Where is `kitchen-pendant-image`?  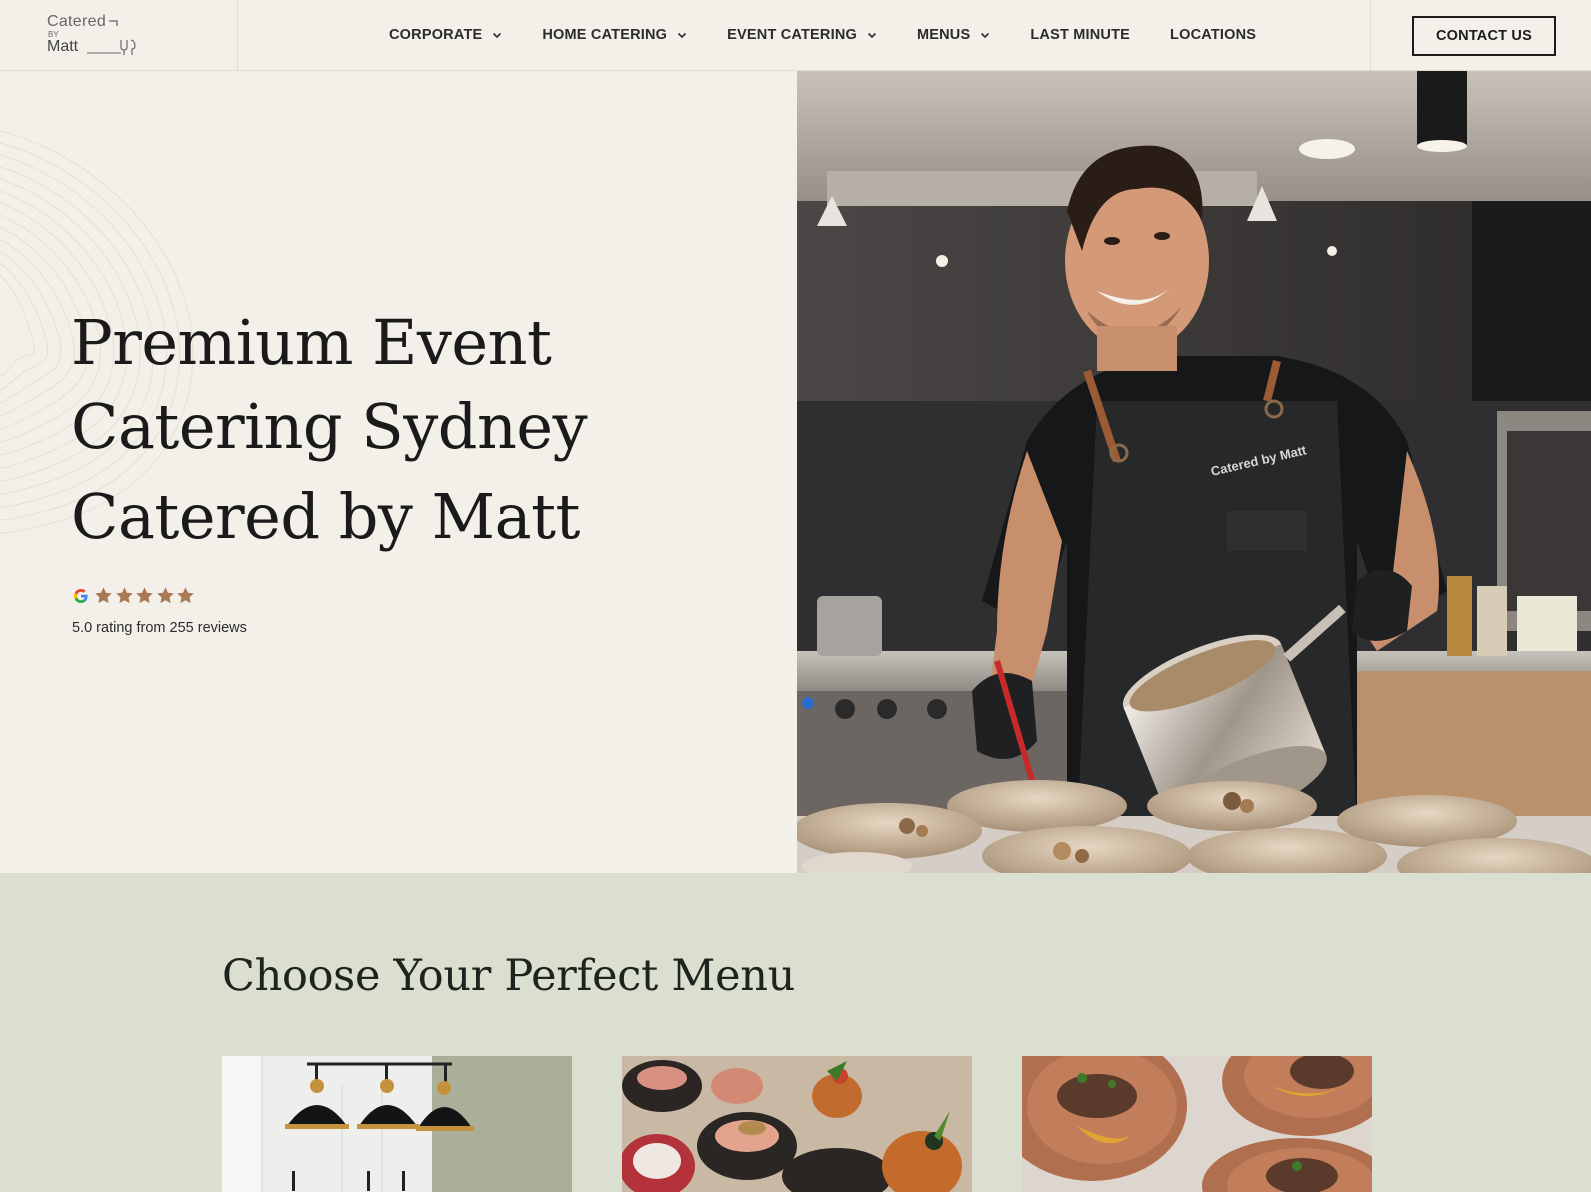 kitchen-pendant-image is located at coordinates (397, 1124).